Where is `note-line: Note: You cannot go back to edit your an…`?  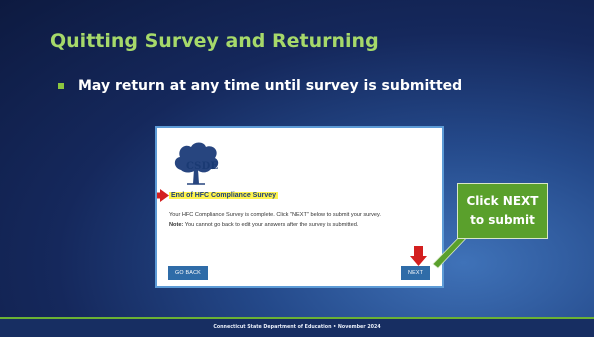
note-line: Note: You cannot go back to edit your an… is located at coordinates (275, 225).